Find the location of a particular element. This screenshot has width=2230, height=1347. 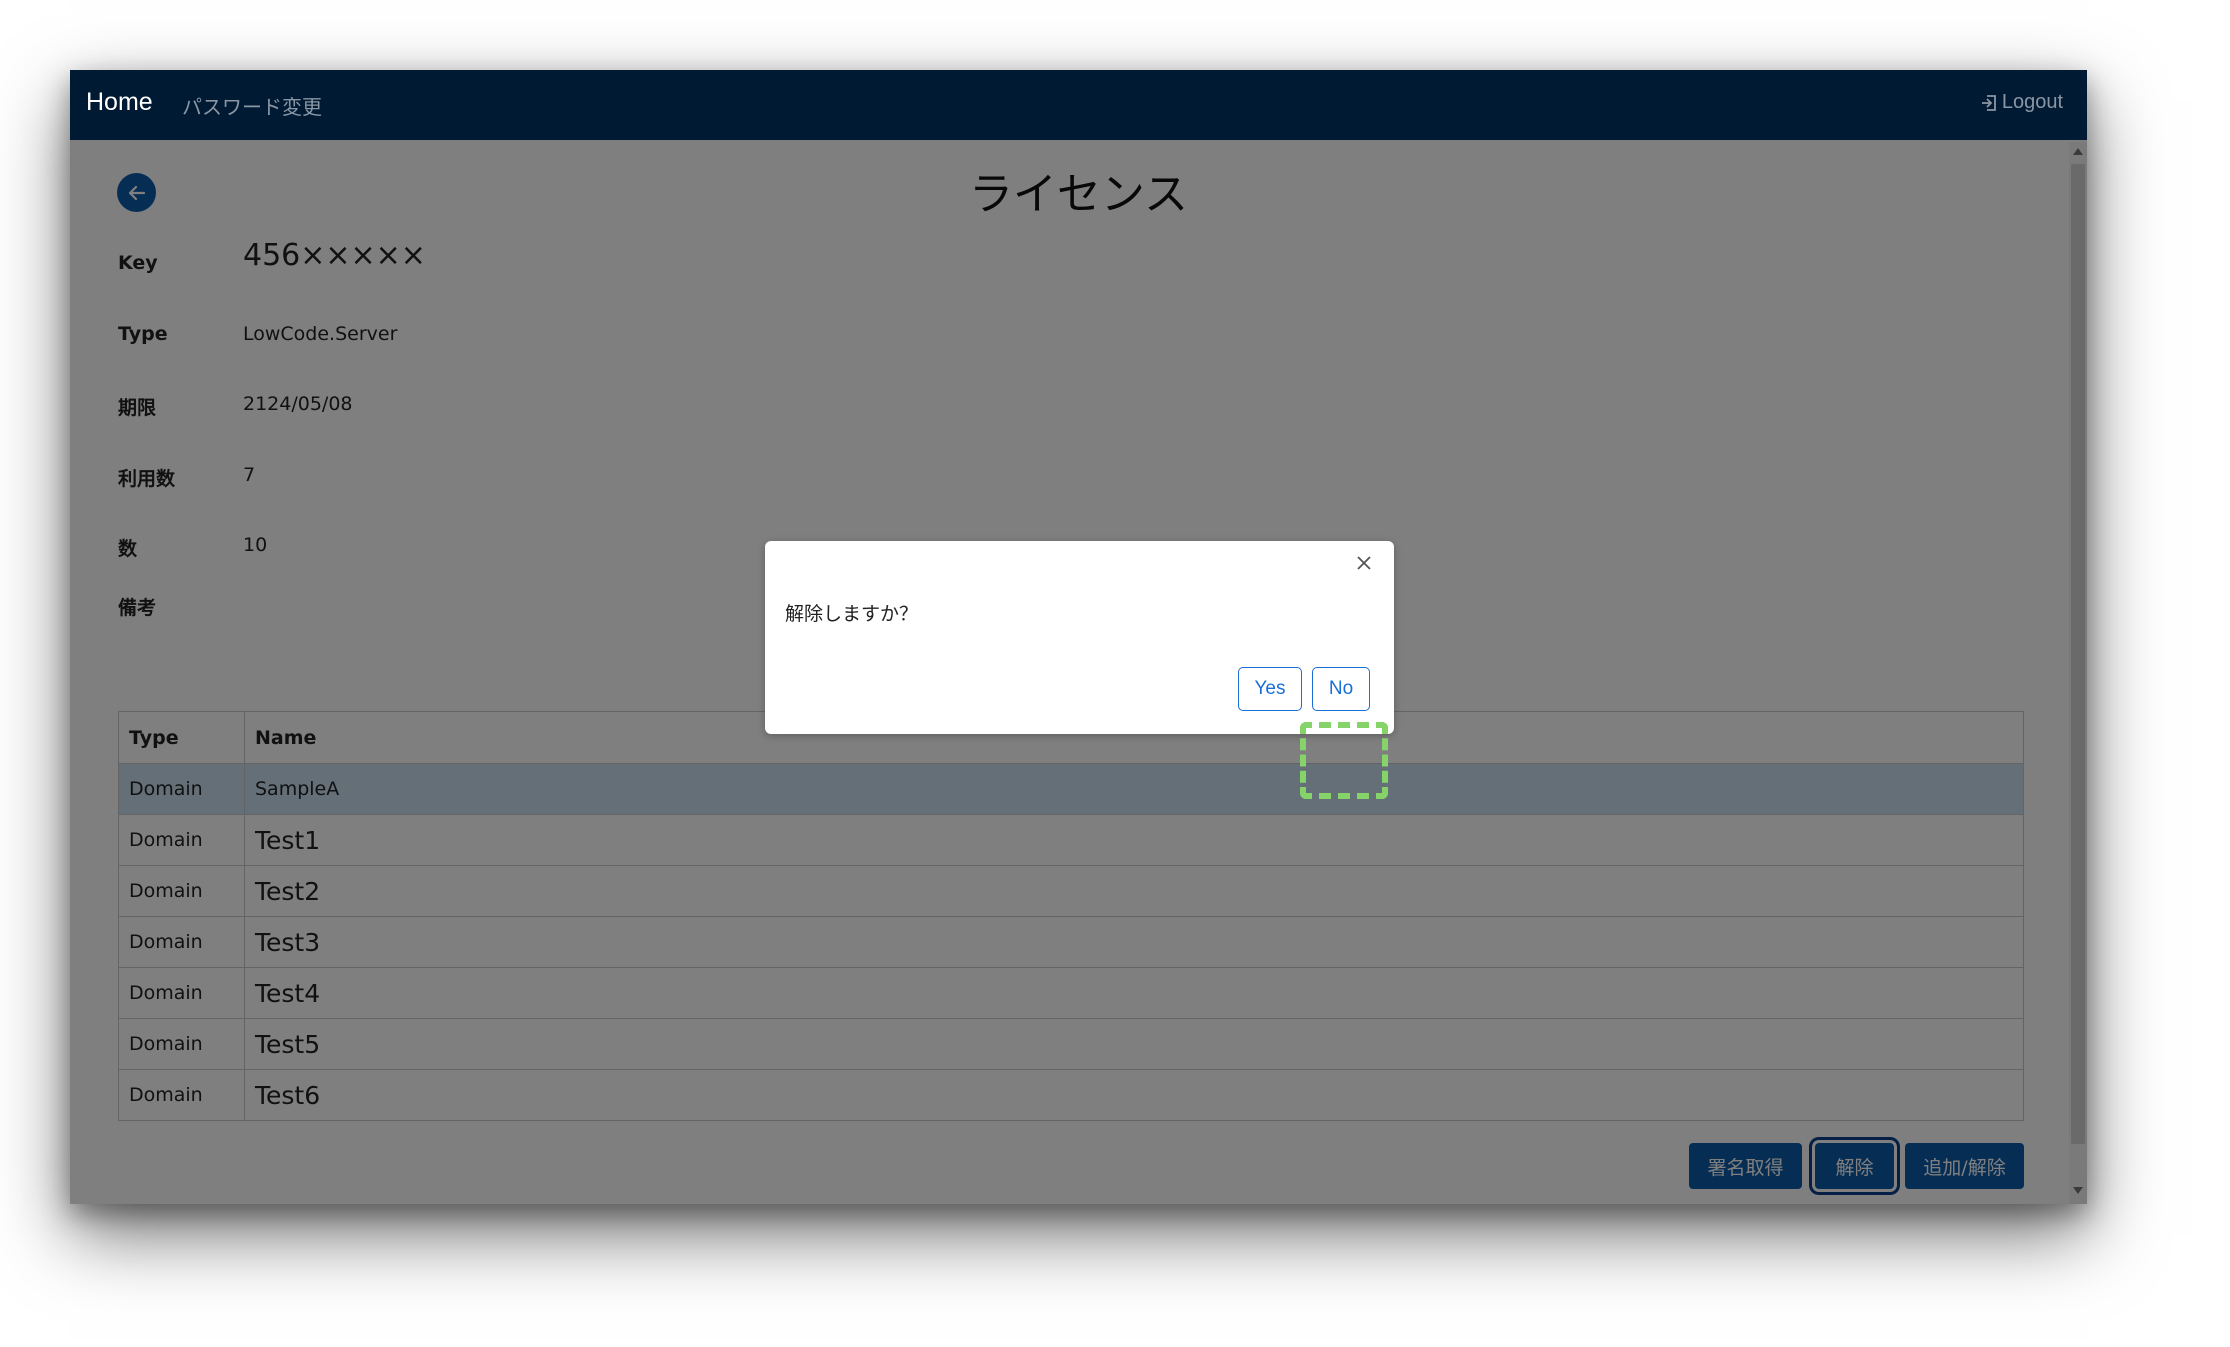

yes-button-highlight-marker is located at coordinates (1344, 760).